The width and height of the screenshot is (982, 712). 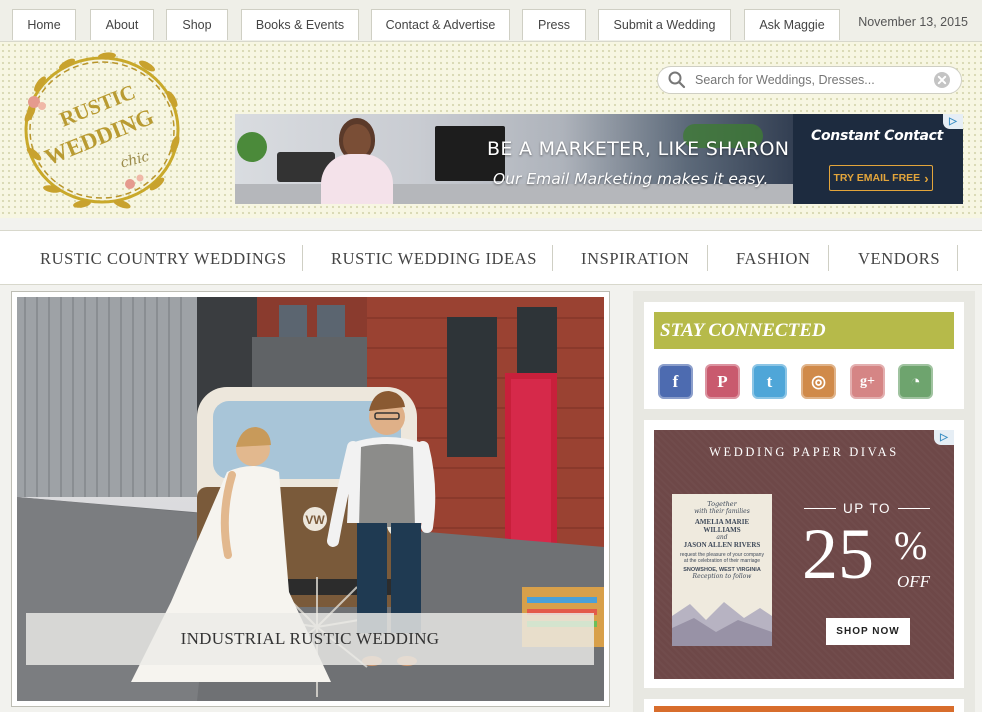 I want to click on ad-cta-button: TRY EMAIL FREE ›, so click(x=881, y=178).